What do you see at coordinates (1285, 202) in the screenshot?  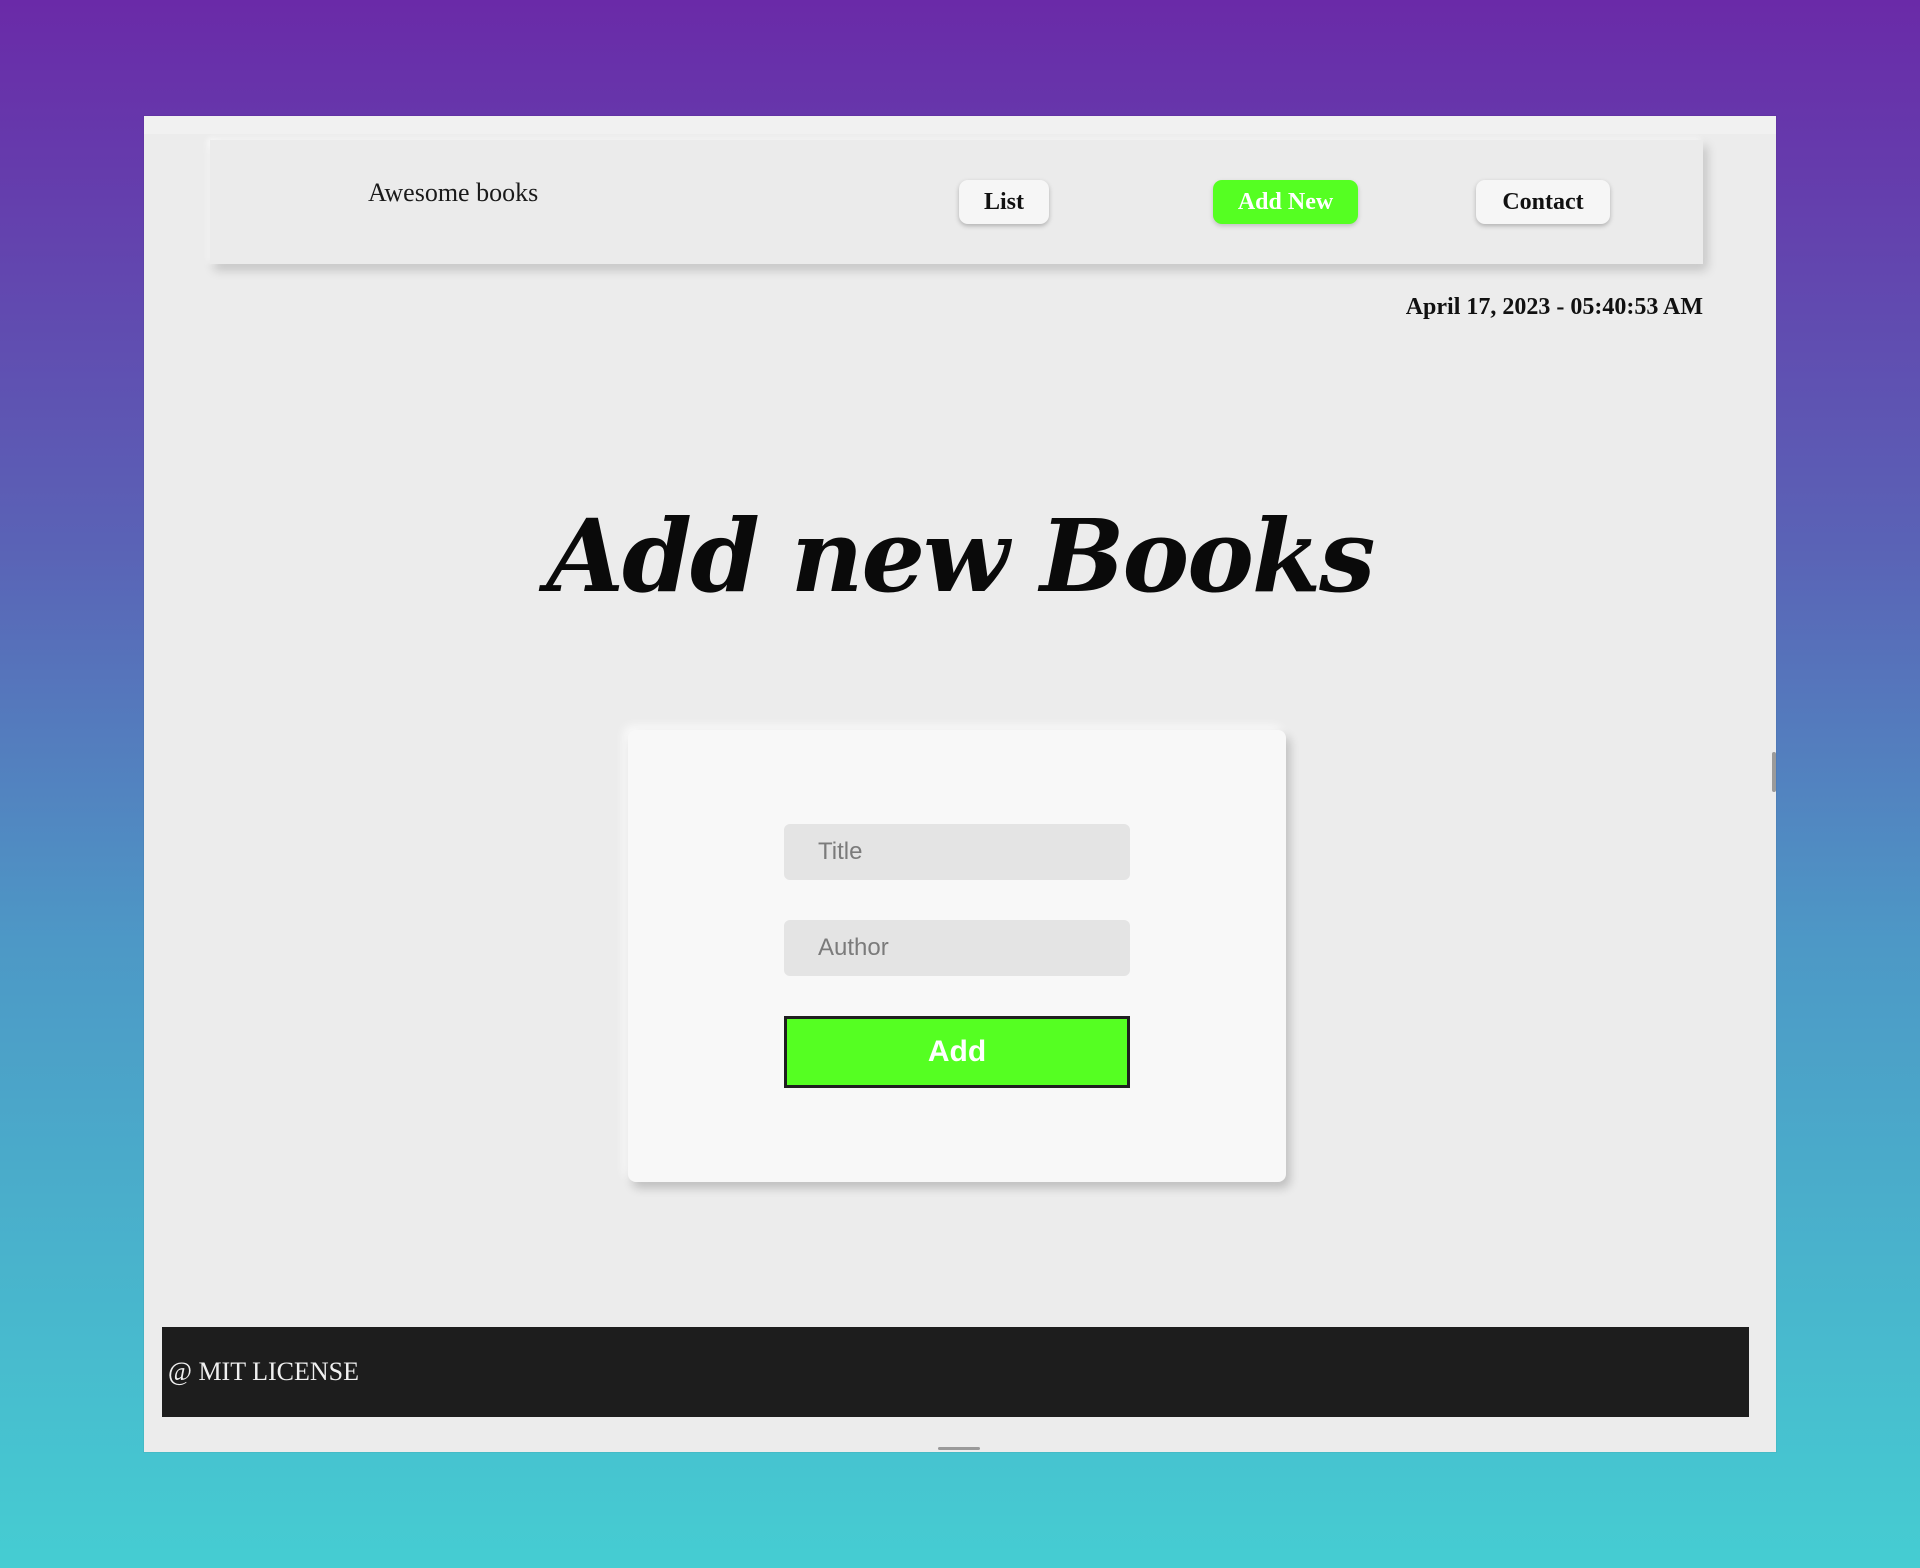 I see `nav-add-new-button: Add New` at bounding box center [1285, 202].